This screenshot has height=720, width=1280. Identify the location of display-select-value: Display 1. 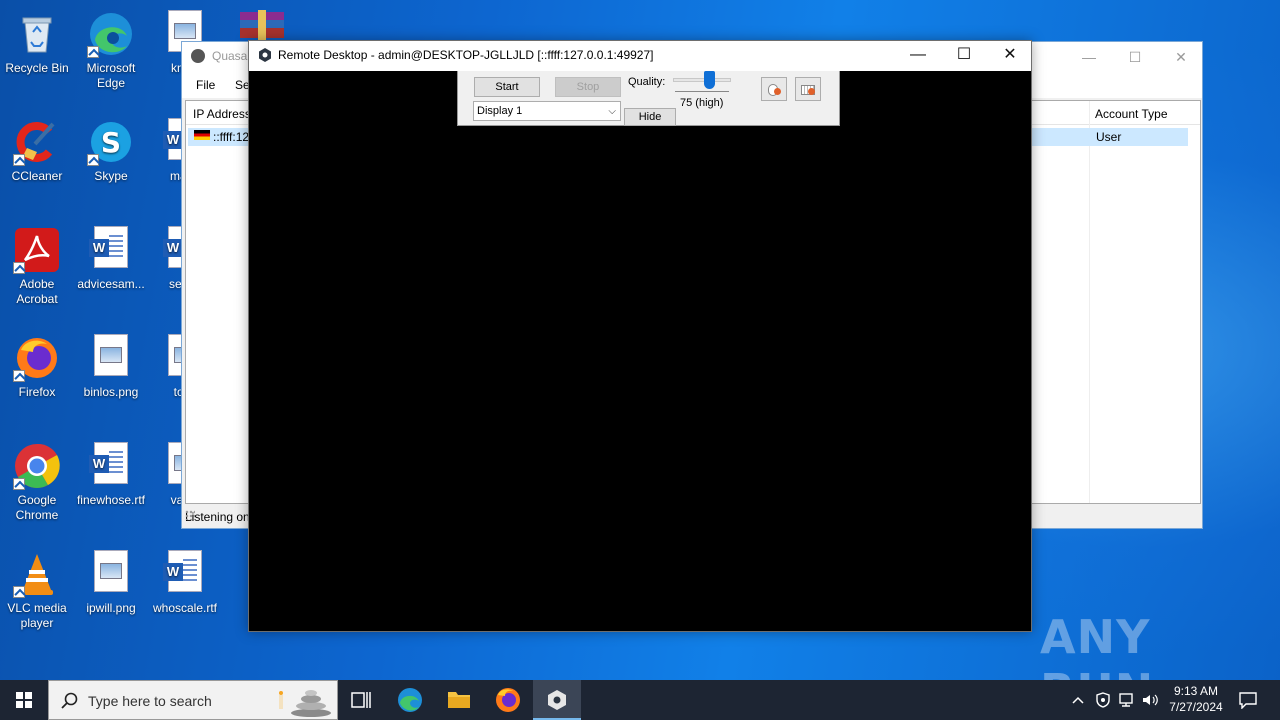
(500, 111).